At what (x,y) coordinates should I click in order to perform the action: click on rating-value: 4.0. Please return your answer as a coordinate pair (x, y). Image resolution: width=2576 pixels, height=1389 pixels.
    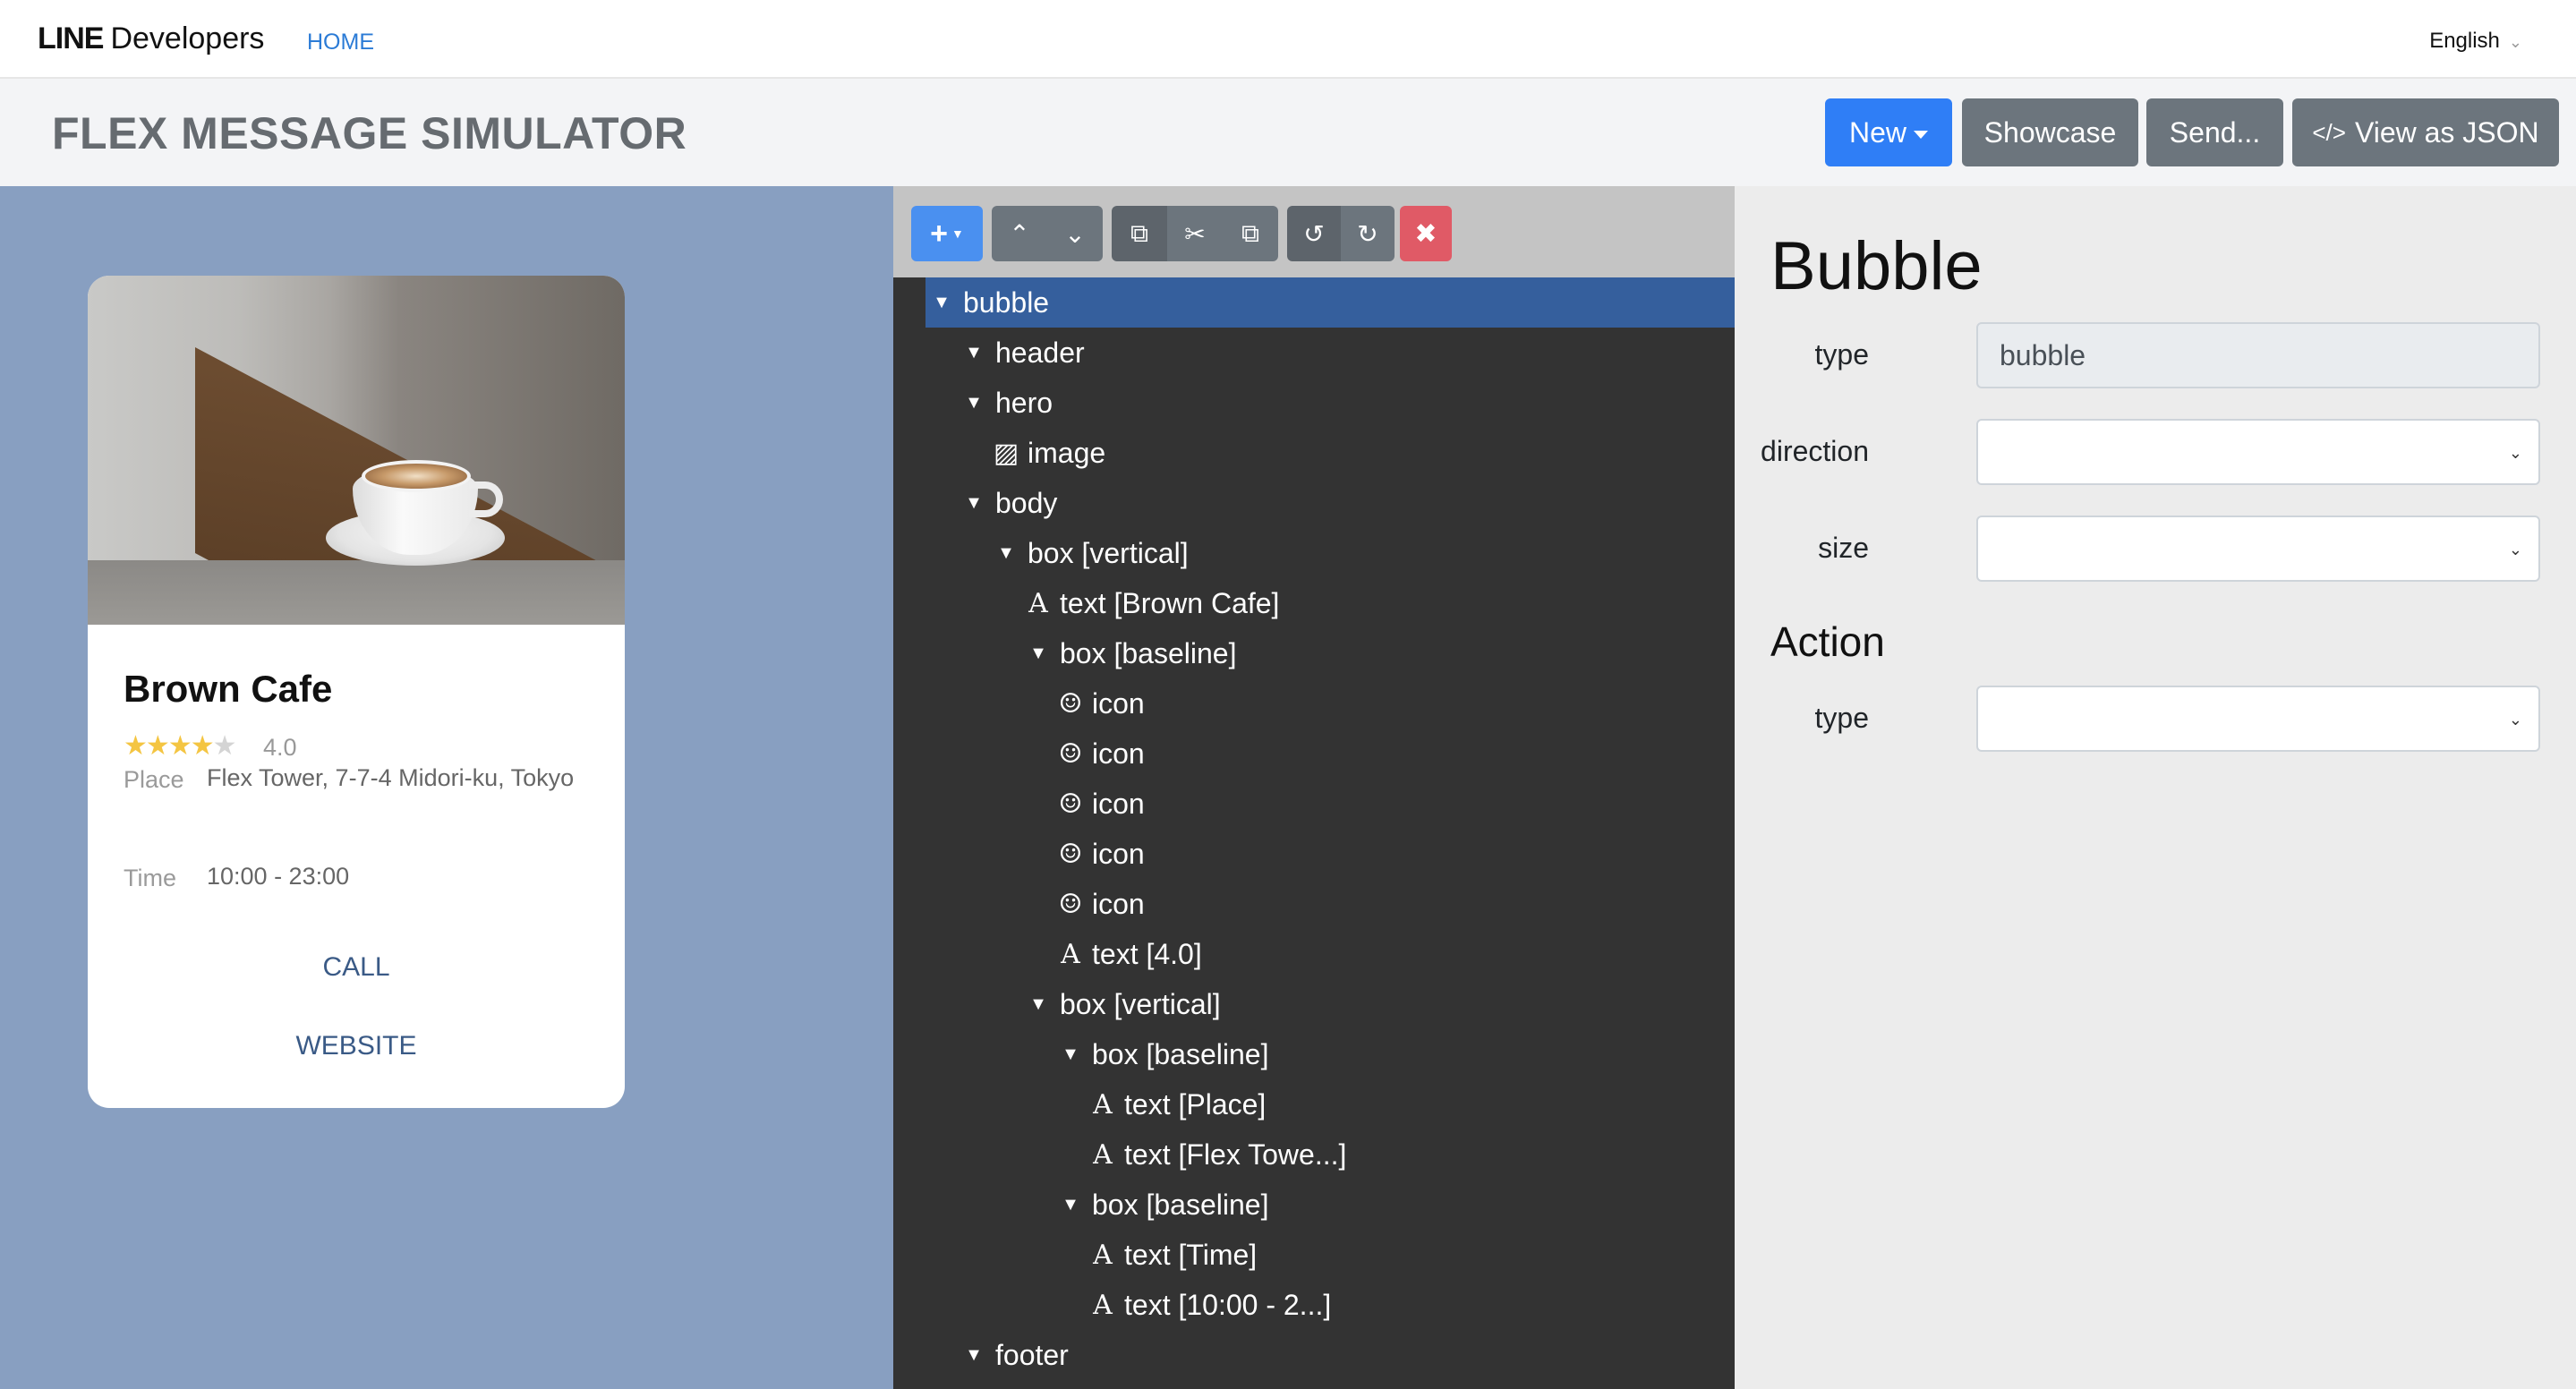
    Looking at the image, I should click on (280, 747).